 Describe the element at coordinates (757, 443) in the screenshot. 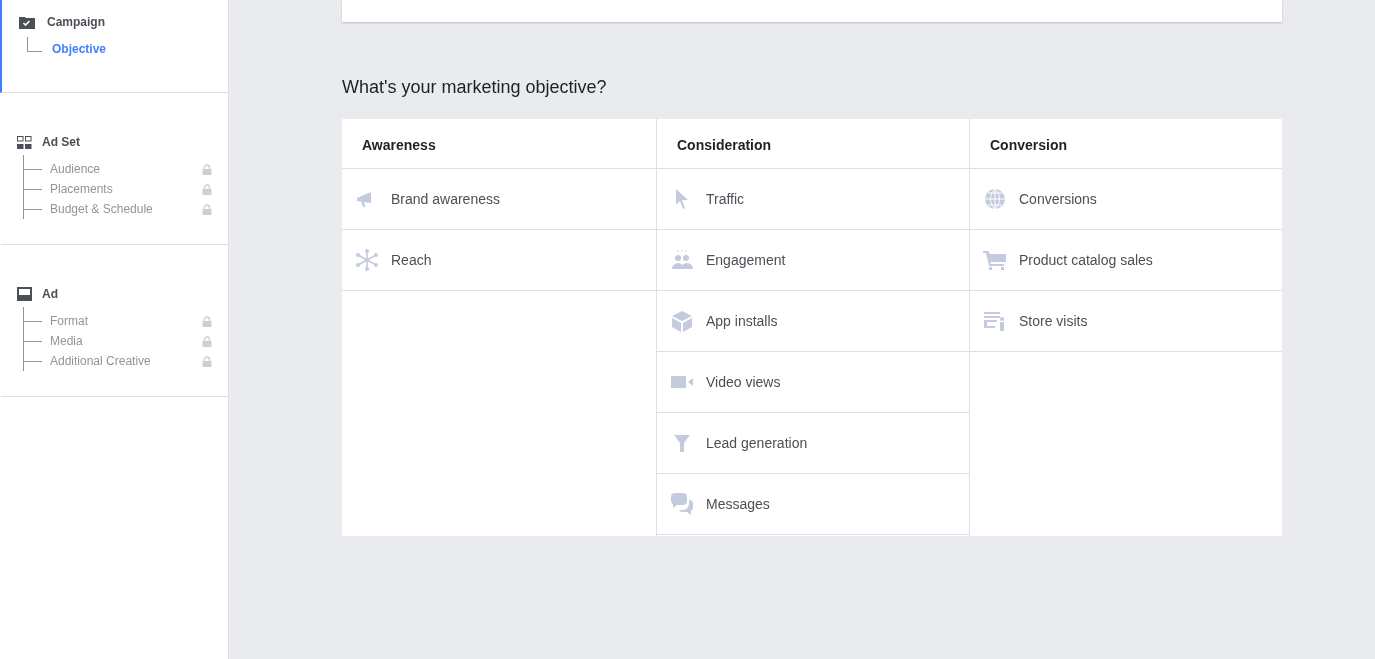

I see `objective-option: Lead generation` at that location.